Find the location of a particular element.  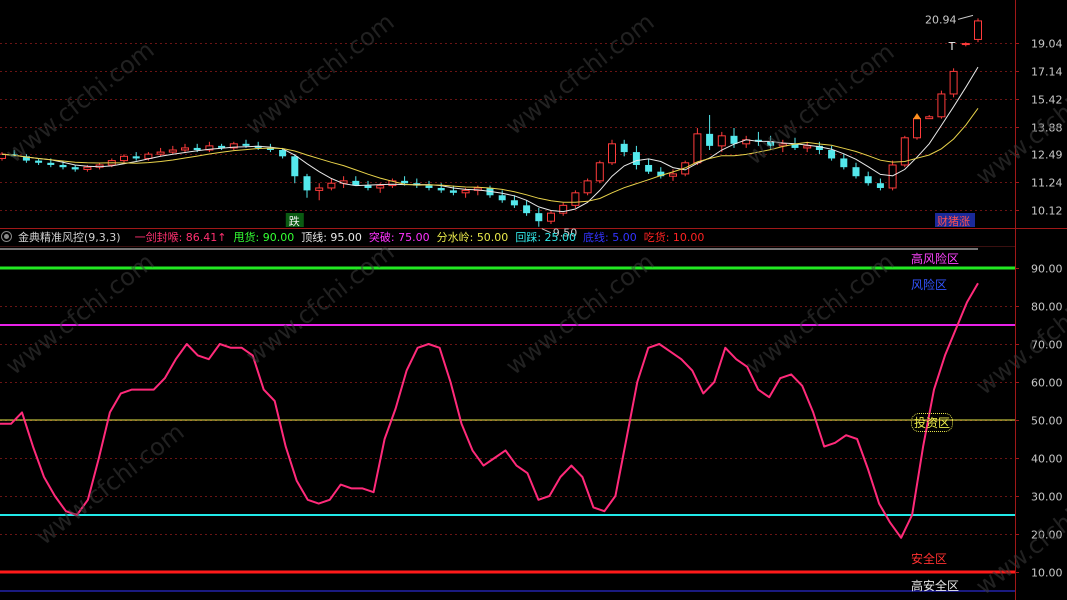

zone-label: 风险区 is located at coordinates (929, 285).